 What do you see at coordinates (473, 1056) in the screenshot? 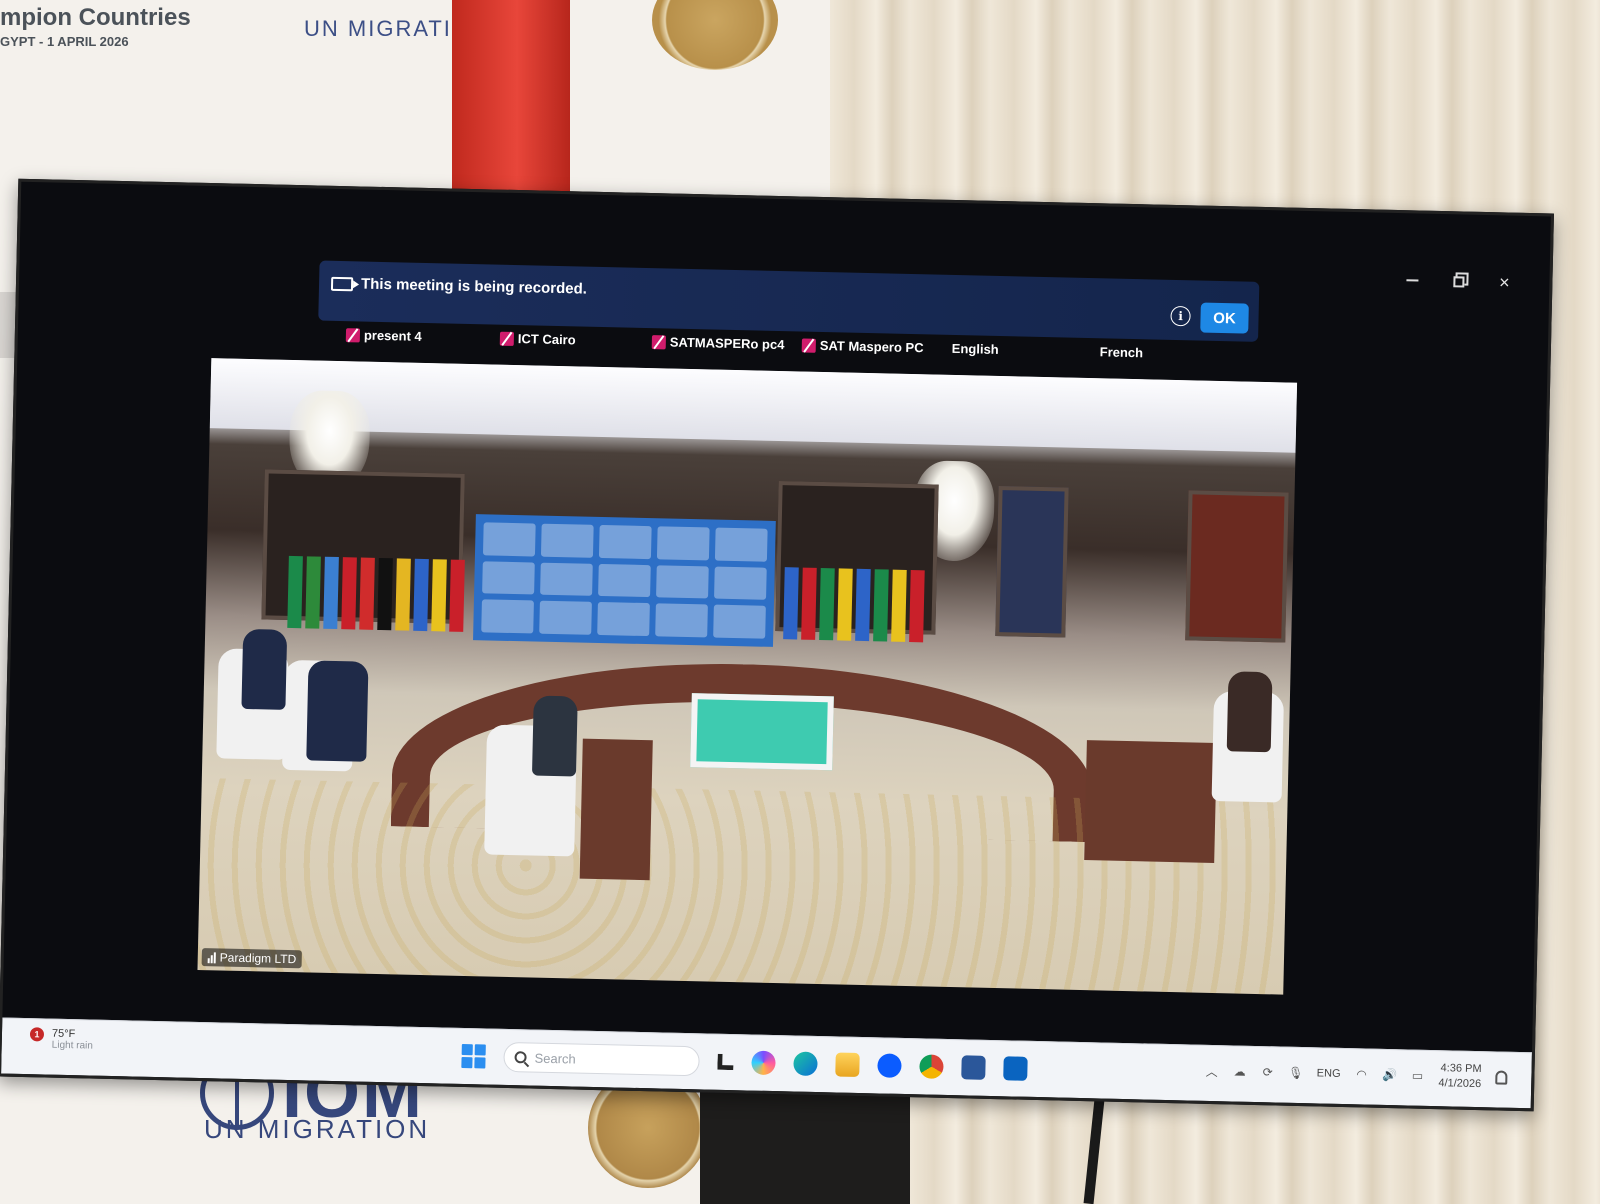
I see `start-button` at bounding box center [473, 1056].